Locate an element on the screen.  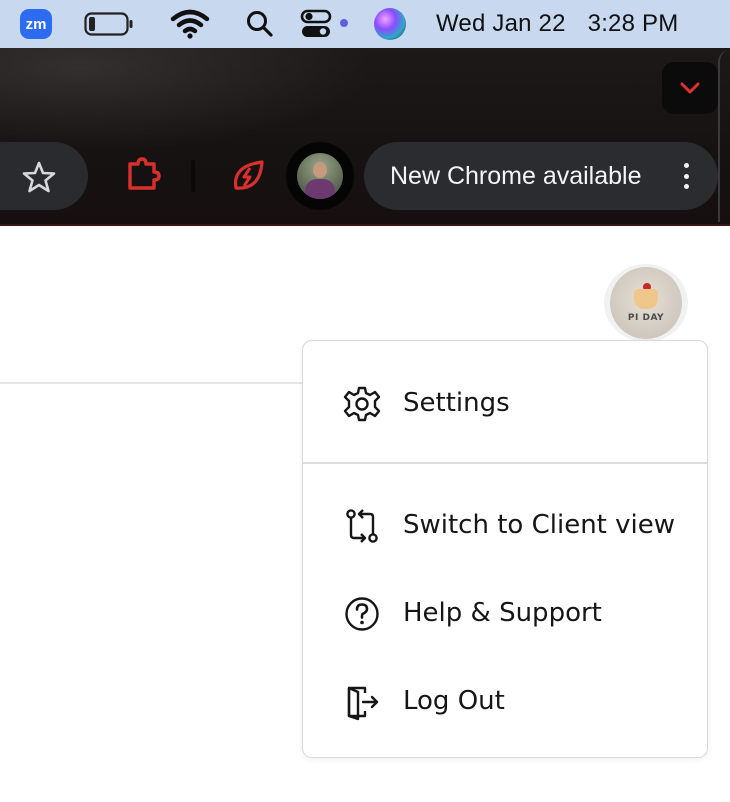
toolbar-divider is located at coordinates (193, 176).